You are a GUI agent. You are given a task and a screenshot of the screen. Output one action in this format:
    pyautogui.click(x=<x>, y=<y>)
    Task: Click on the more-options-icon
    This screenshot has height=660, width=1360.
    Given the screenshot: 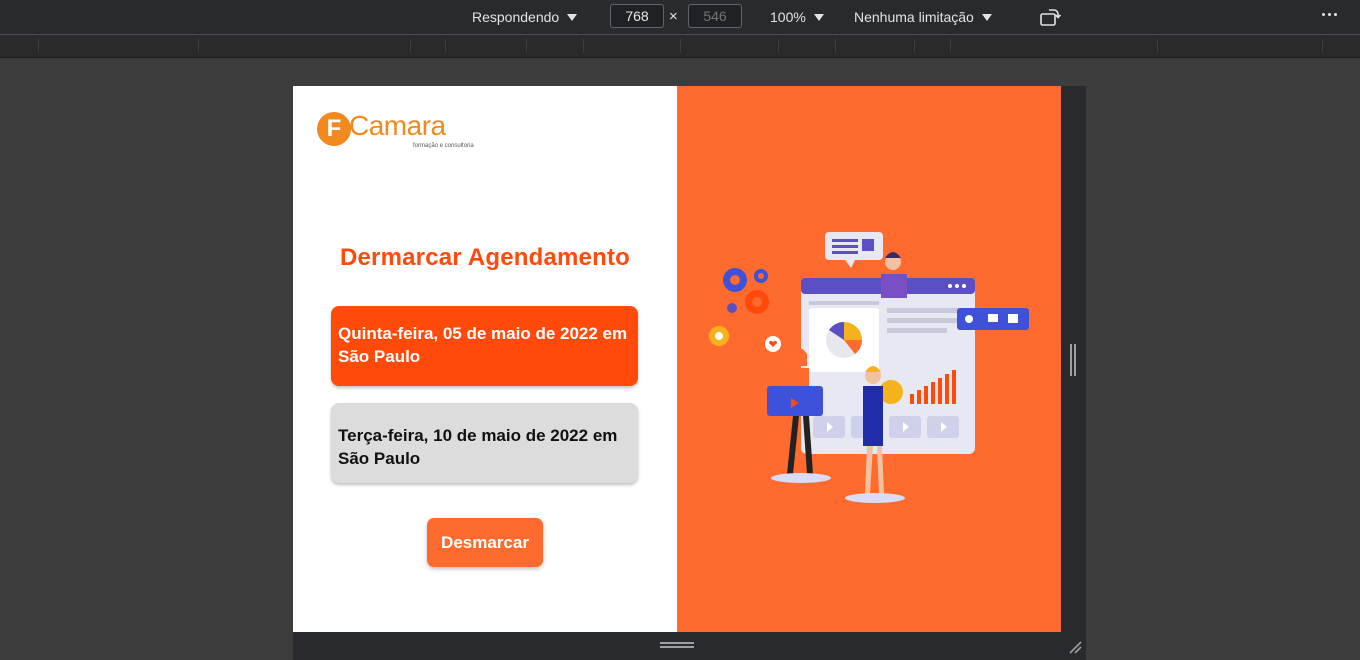 What is the action you would take?
    pyautogui.click(x=1329, y=14)
    